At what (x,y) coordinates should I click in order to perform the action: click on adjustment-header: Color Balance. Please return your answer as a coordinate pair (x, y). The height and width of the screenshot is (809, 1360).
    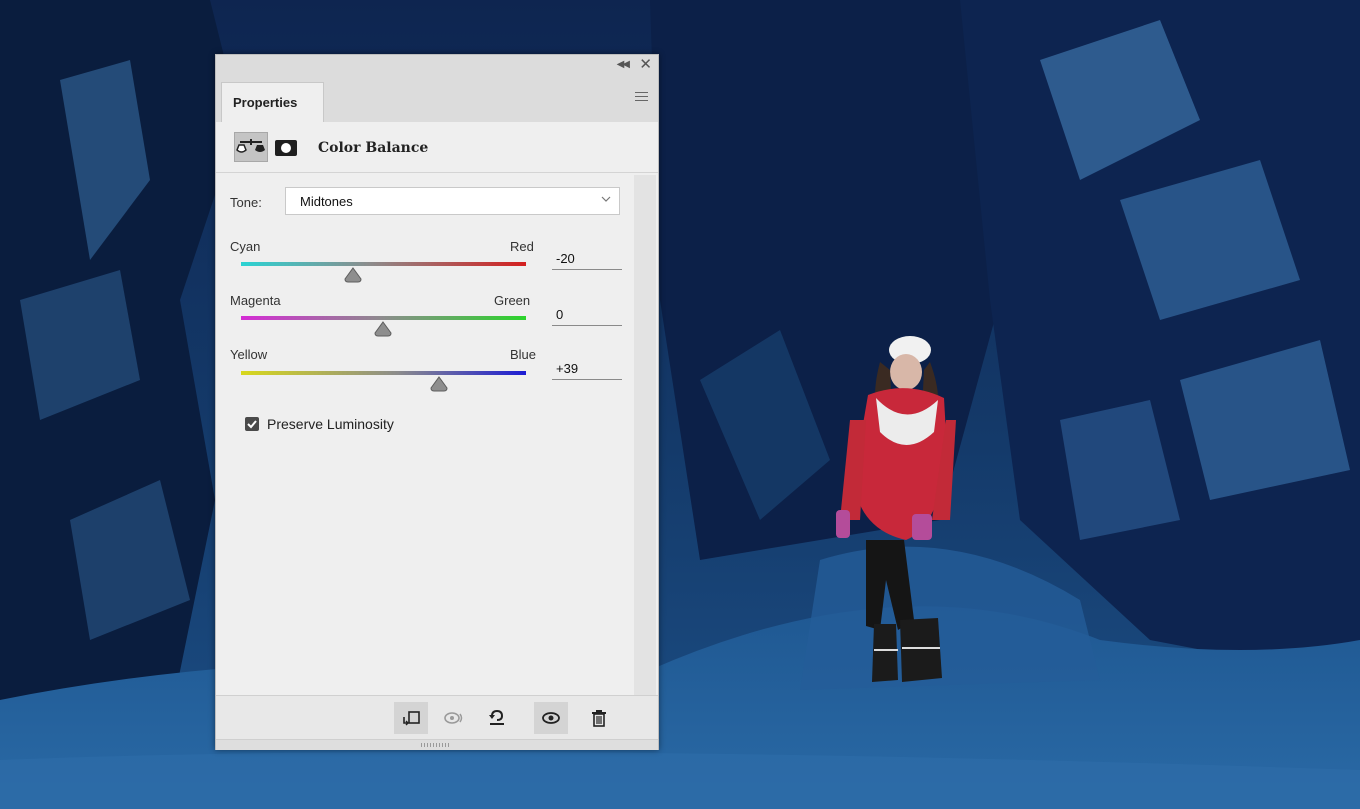
    Looking at the image, I should click on (437, 146).